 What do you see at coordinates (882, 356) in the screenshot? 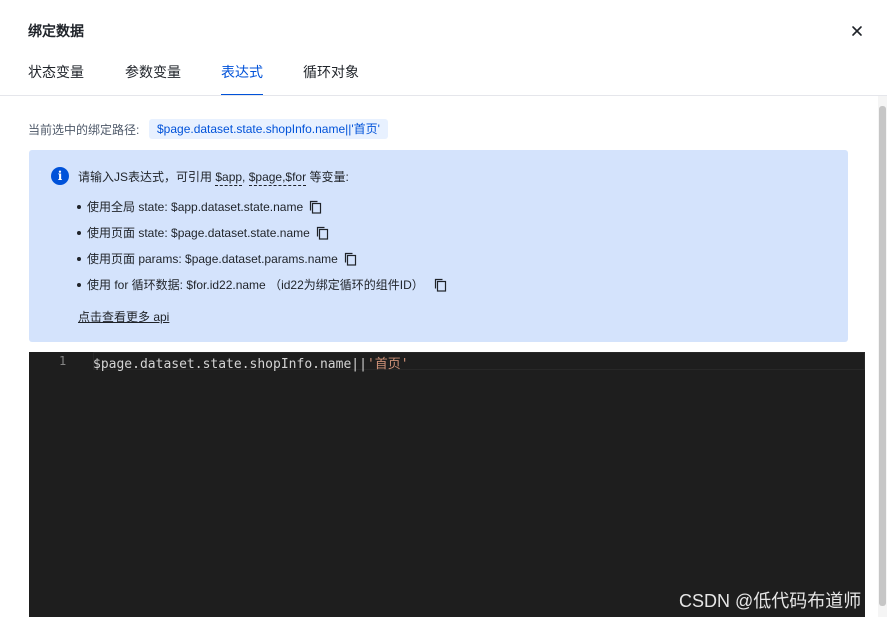
I see `scrollbar-thumb` at bounding box center [882, 356].